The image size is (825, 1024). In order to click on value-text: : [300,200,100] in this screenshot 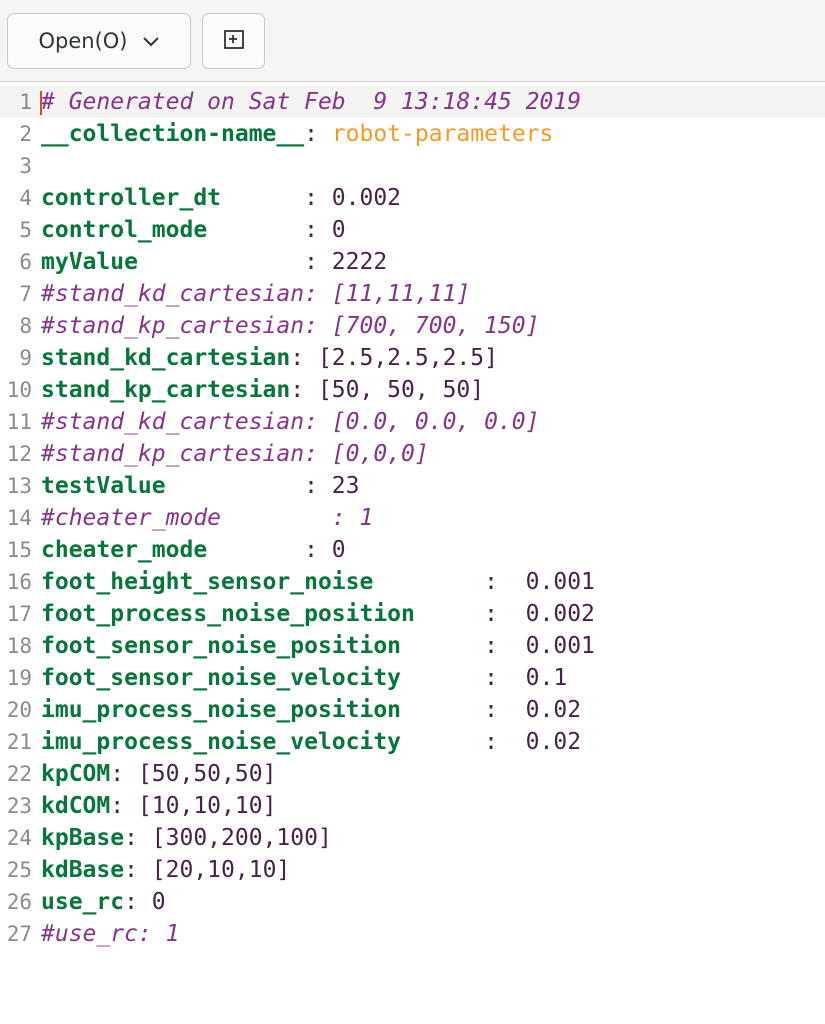, I will do `click(228, 838)`.